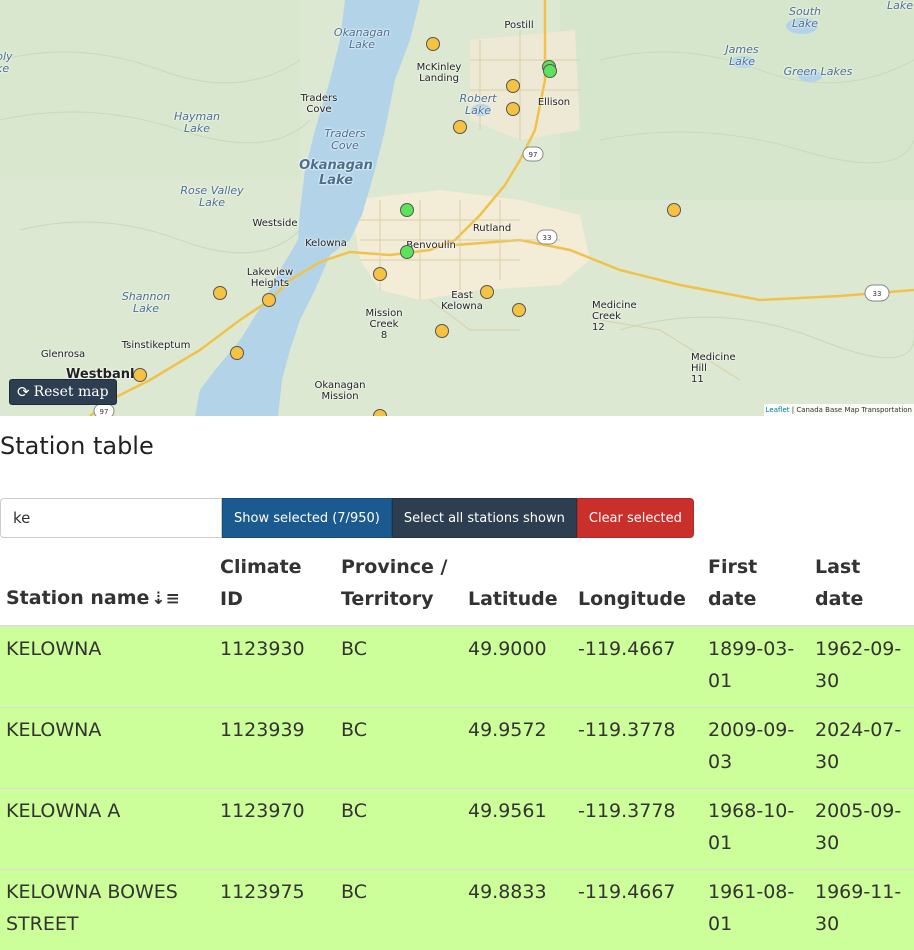 The height and width of the screenshot is (950, 914). I want to click on cell-latitude: 49.9572, so click(517, 748).